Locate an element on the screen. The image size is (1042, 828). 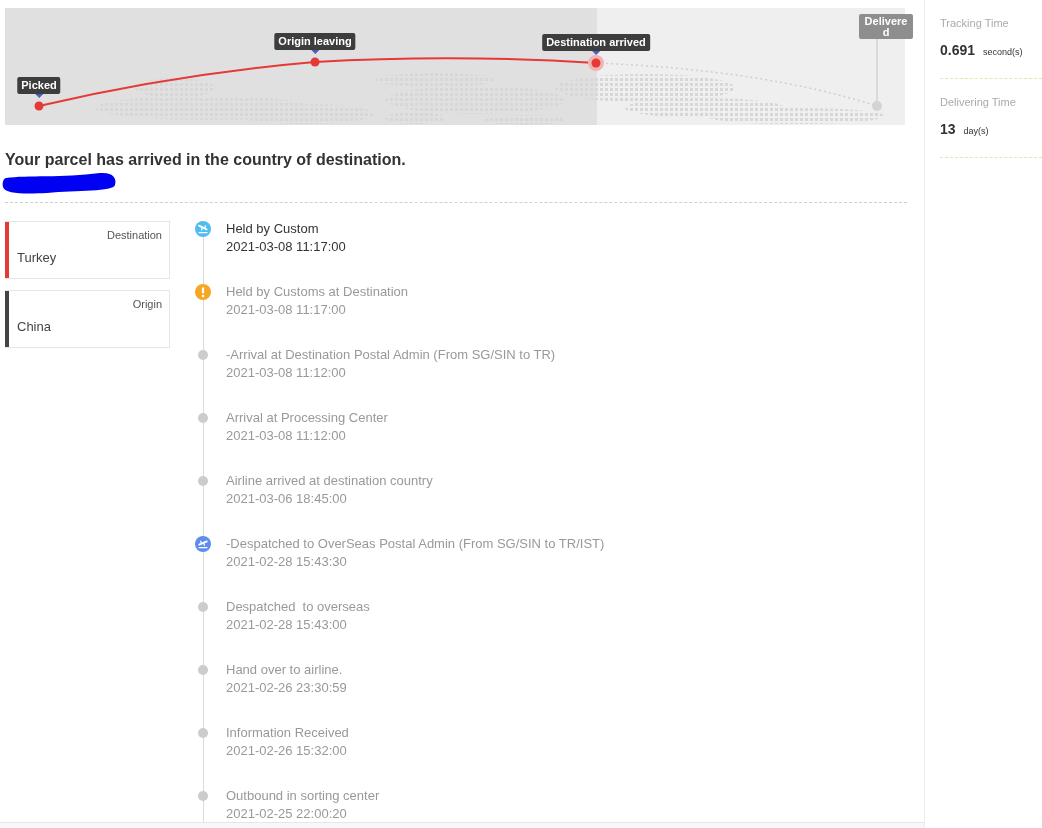
event-title: Arrival at Processing Center is located at coordinates (307, 418).